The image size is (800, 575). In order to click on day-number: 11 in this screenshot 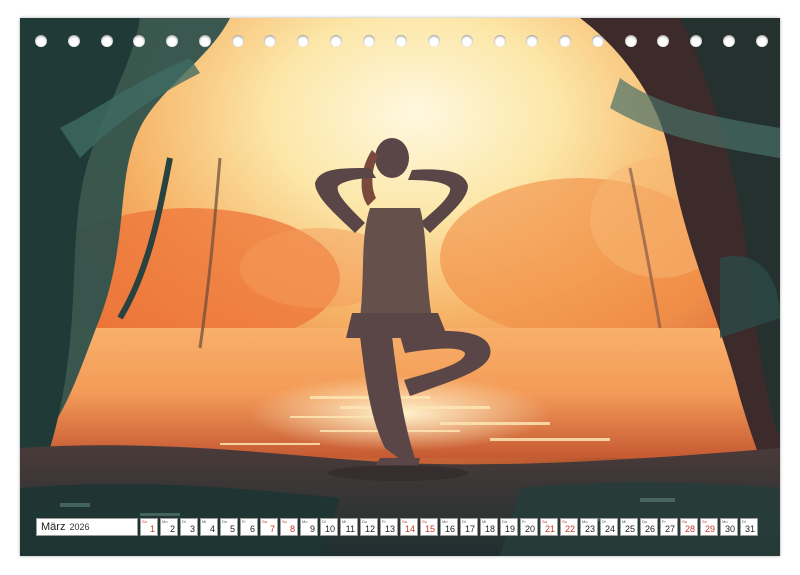, I will do `click(350, 529)`.